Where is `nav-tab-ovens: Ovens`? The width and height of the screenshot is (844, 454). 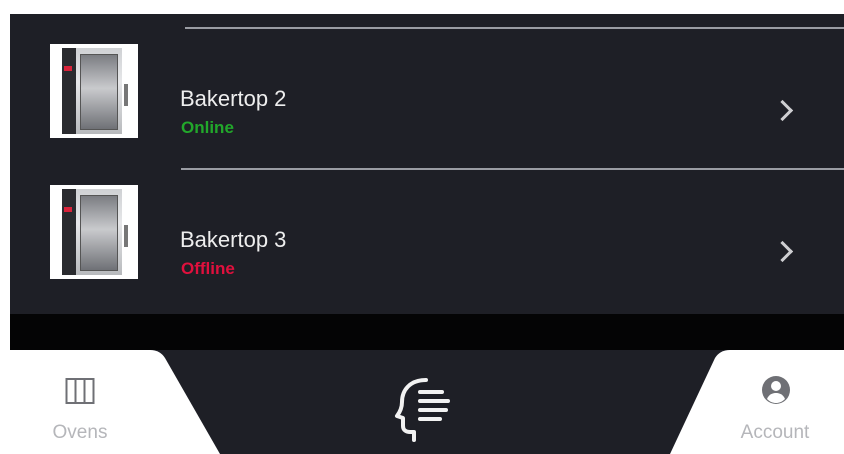 nav-tab-ovens: Ovens is located at coordinates (80, 402).